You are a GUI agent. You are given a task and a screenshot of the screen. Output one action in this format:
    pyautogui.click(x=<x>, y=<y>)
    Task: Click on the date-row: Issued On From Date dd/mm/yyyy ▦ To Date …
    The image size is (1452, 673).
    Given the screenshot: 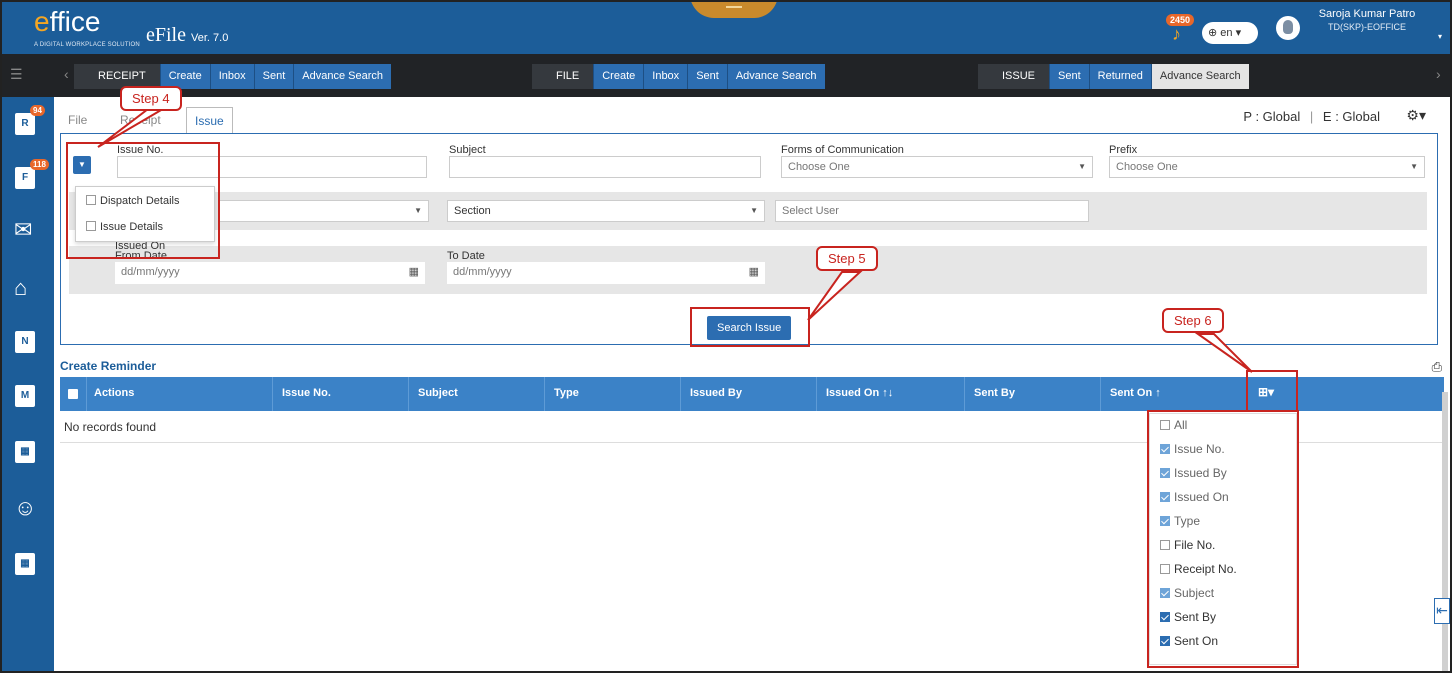 What is the action you would take?
    pyautogui.click(x=748, y=267)
    